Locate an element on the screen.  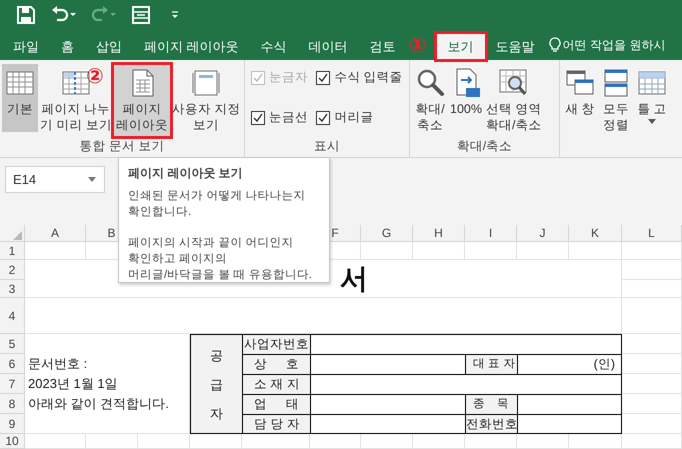
cell-text: 2023년 1월 1일 is located at coordinates (73, 384).